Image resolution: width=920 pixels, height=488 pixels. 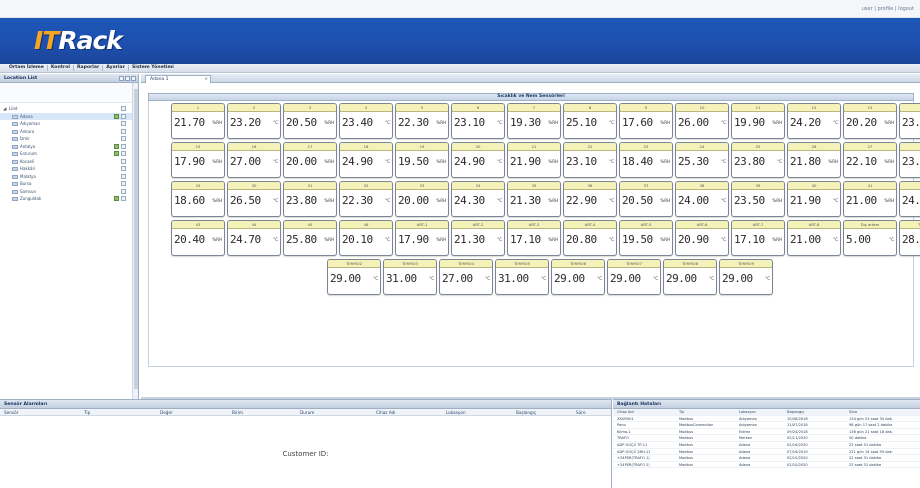 What do you see at coordinates (646, 199) in the screenshot?
I see `sensor-tile: 37 20.50 %RH` at bounding box center [646, 199].